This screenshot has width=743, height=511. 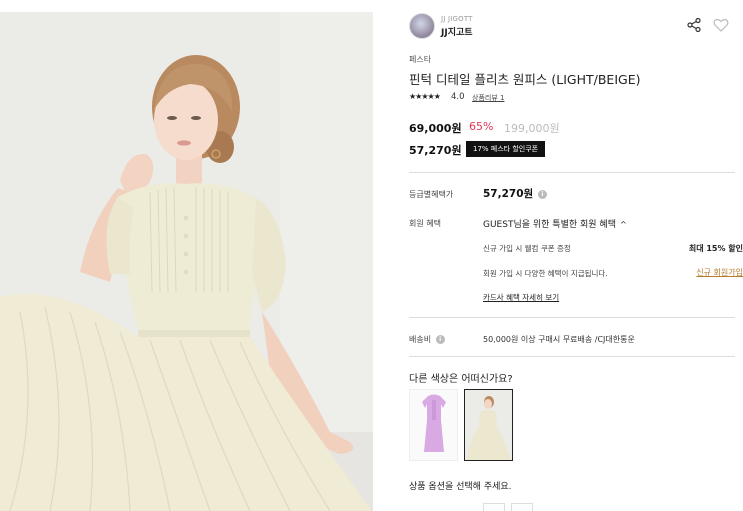 I want to click on member-benefit-heading: GUEST님을 위한 특별한 회원 혜택, so click(x=549, y=225).